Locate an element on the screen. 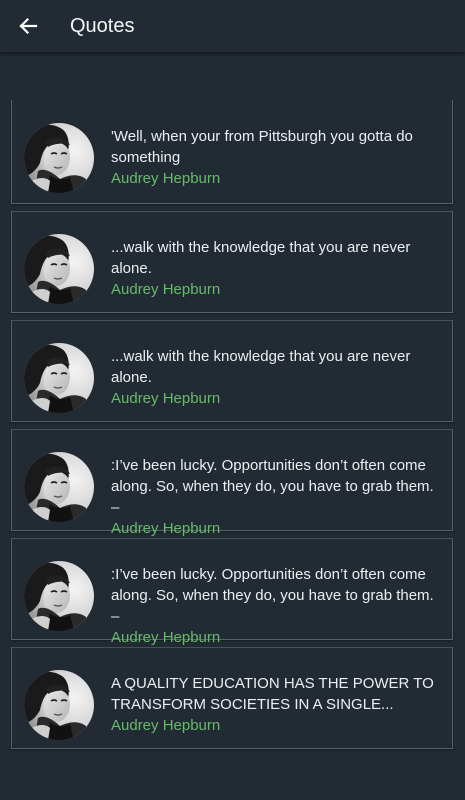  arrow-back-icon is located at coordinates (28, 26).